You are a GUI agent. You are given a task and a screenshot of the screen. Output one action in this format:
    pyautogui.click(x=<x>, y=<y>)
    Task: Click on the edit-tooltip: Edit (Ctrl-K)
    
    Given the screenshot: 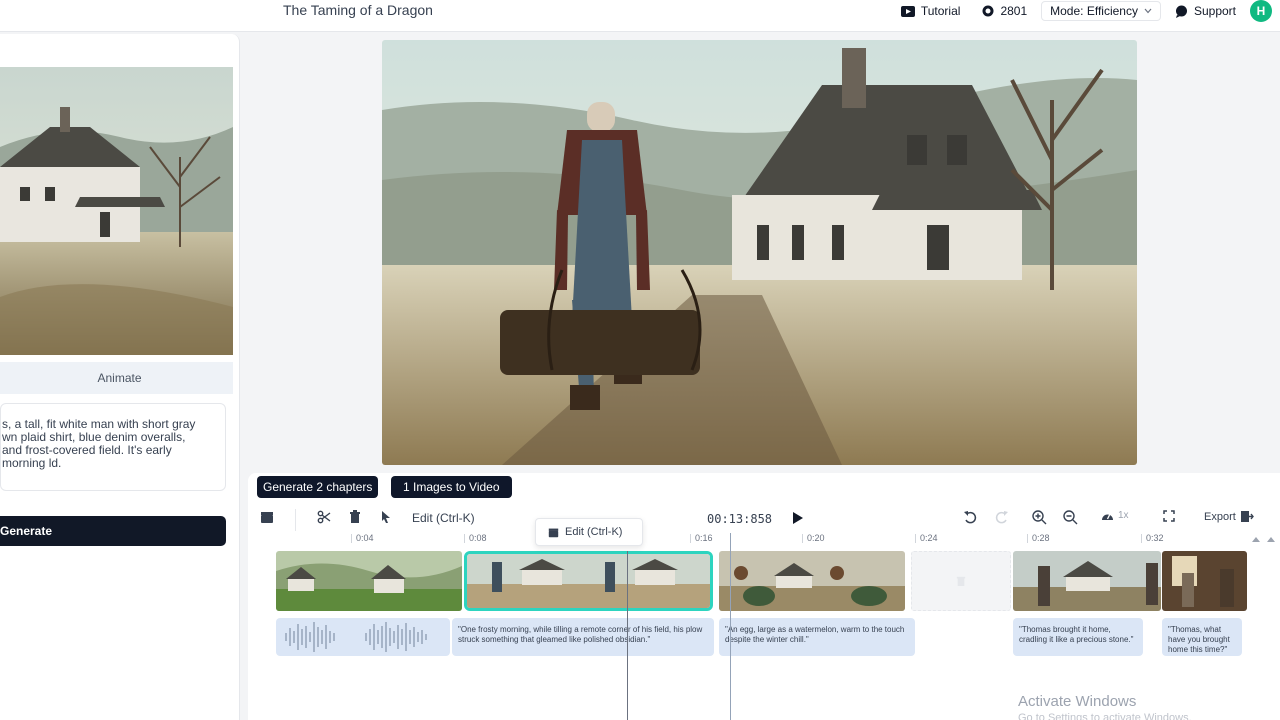 What is the action you would take?
    pyautogui.click(x=589, y=532)
    